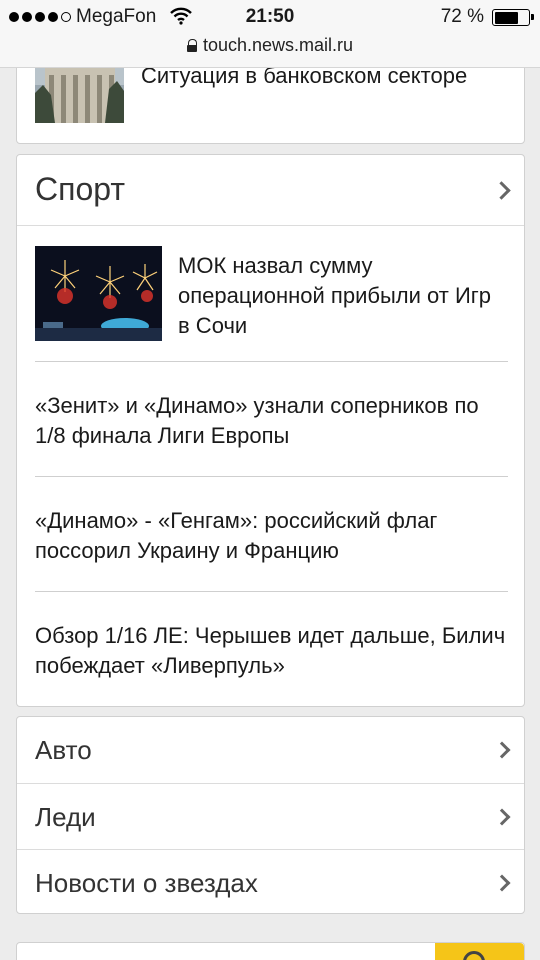 The width and height of the screenshot is (540, 960). What do you see at coordinates (270, 750) in the screenshot?
I see `category-auto: Авто` at bounding box center [270, 750].